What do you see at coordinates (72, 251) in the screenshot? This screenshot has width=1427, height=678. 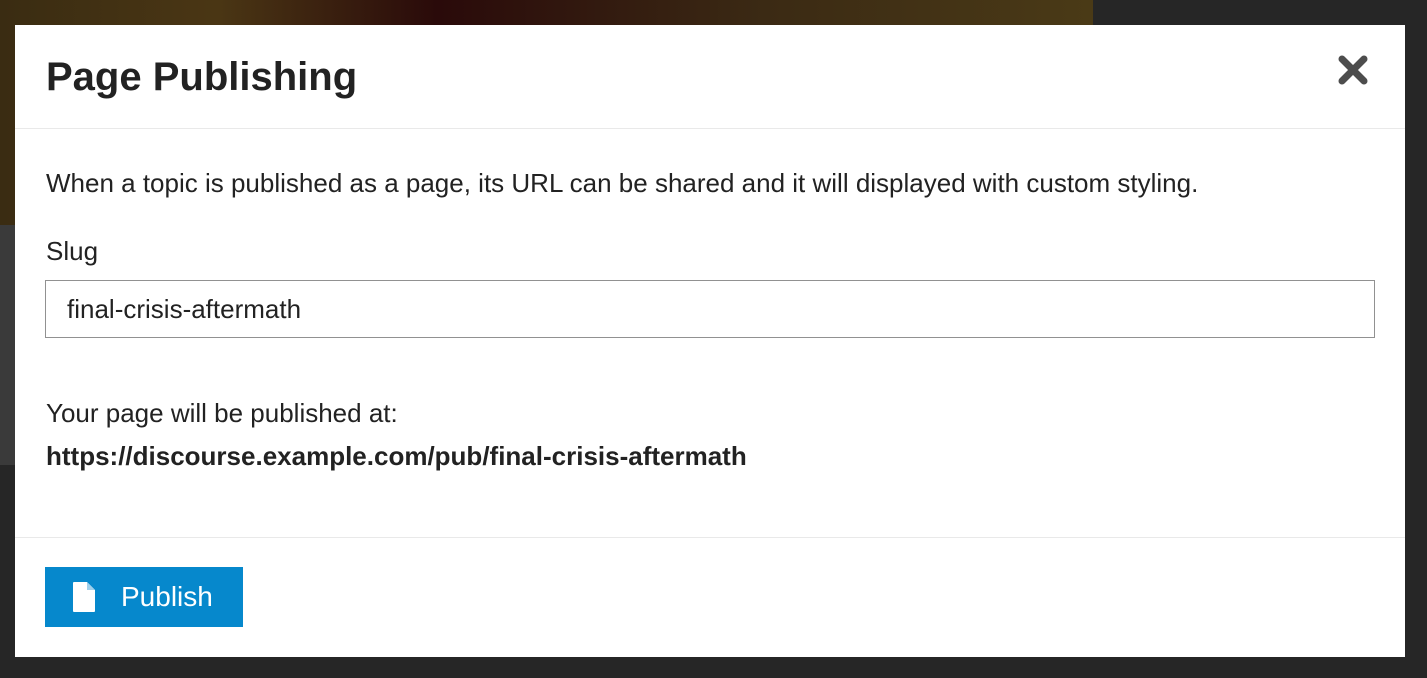 I see `slug-label: Slug` at bounding box center [72, 251].